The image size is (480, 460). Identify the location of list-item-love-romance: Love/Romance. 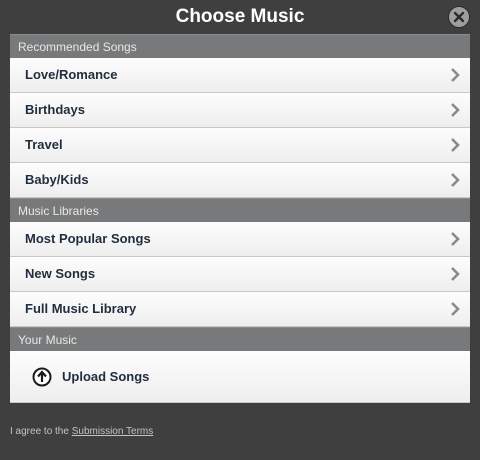
(240, 75).